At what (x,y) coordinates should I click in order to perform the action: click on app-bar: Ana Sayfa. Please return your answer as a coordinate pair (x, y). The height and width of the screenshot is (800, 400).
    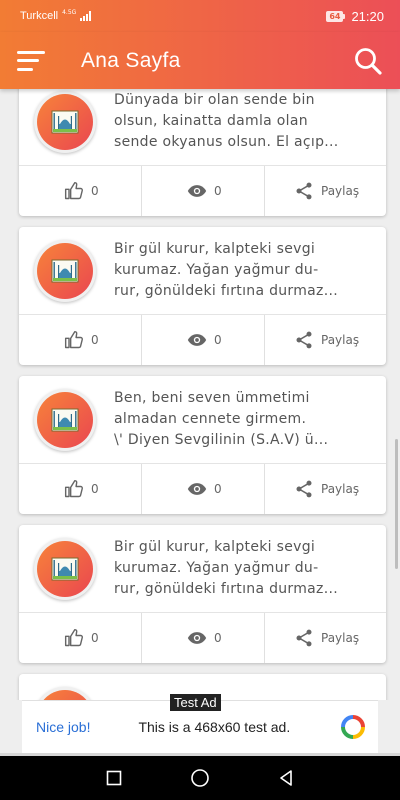
    Looking at the image, I should click on (200, 60).